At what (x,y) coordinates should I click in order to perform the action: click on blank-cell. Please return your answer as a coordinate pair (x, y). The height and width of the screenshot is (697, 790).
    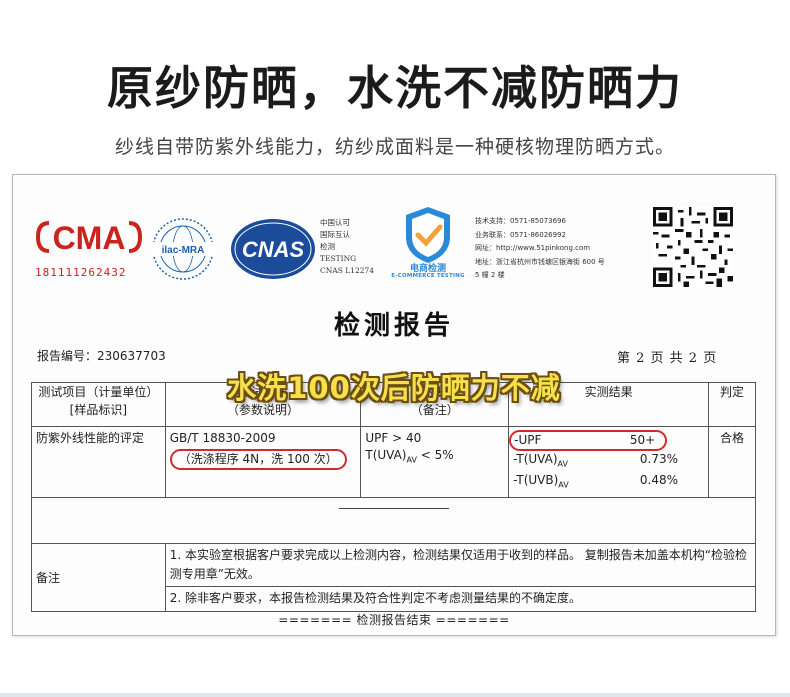
    Looking at the image, I should click on (393, 520).